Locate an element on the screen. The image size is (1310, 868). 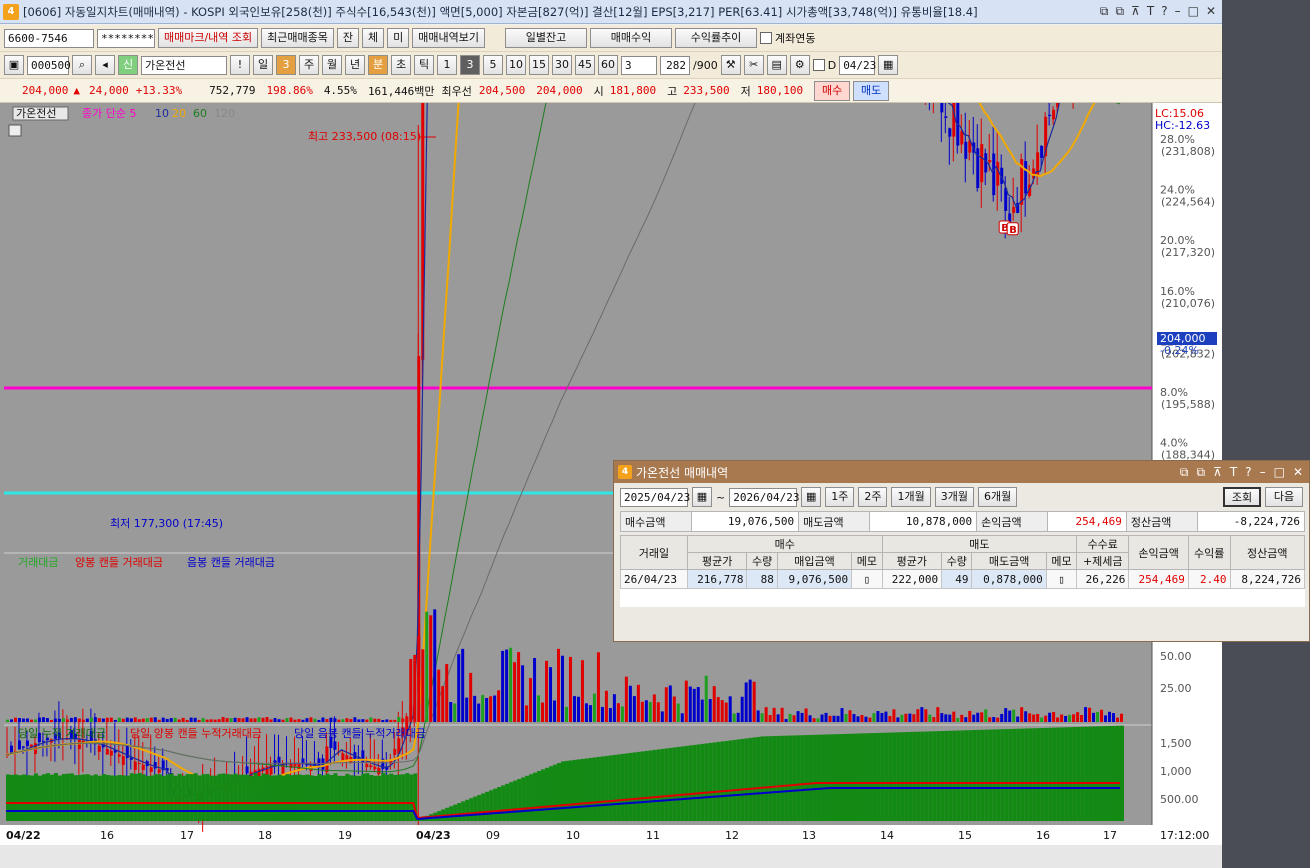
scissors-icon: ✂ is located at coordinates (753, 65).